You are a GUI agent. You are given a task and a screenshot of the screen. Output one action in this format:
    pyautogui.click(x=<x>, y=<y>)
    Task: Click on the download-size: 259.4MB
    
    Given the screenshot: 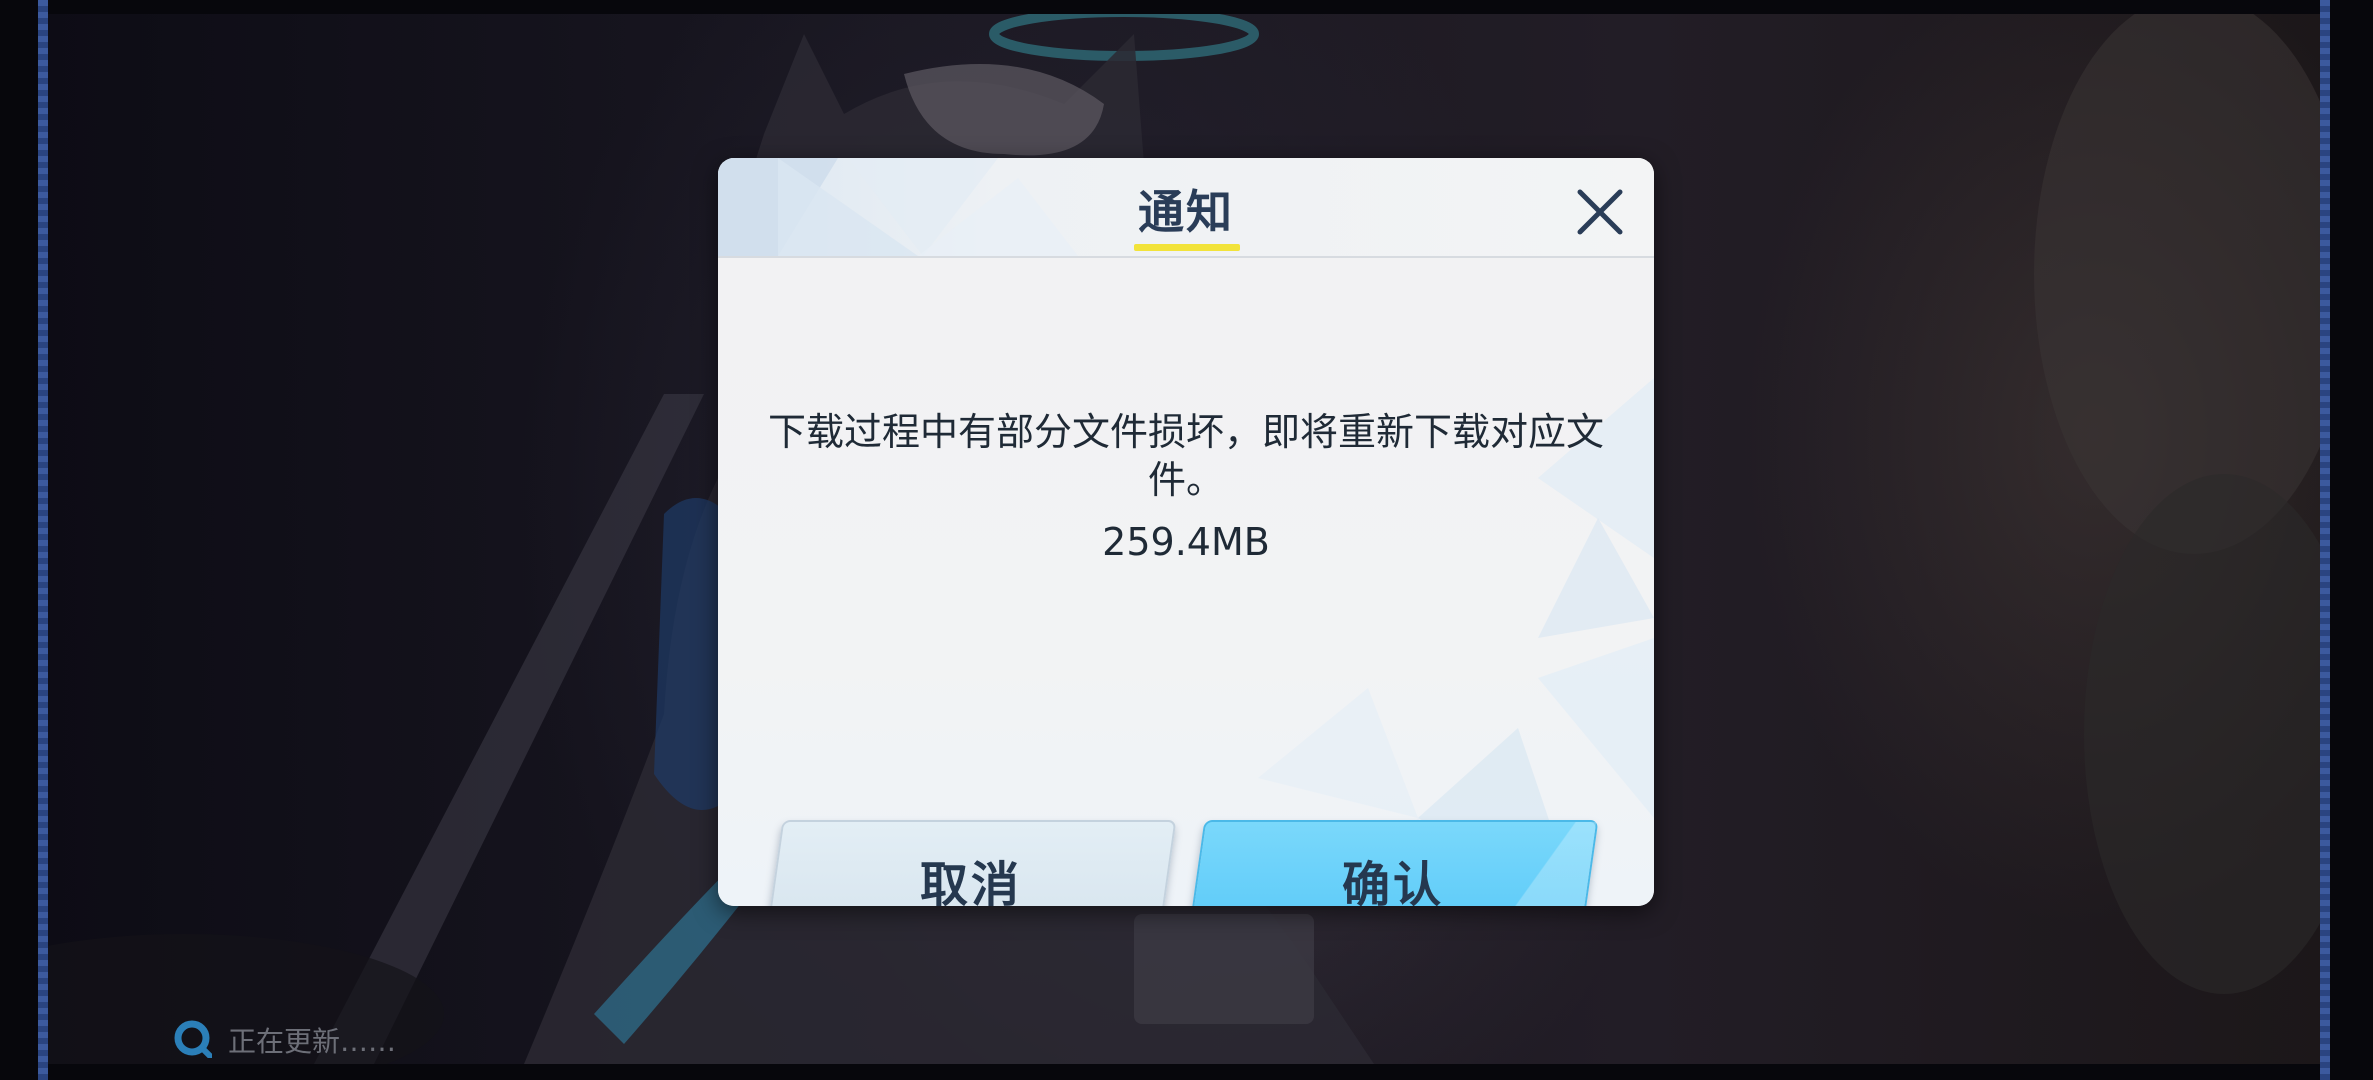 What is the action you would take?
    pyautogui.click(x=1186, y=542)
    